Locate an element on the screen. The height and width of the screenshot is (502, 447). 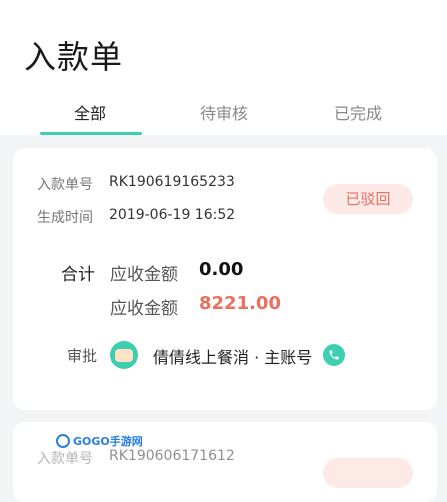
status-badge: 已驳回 is located at coordinates (368, 199).